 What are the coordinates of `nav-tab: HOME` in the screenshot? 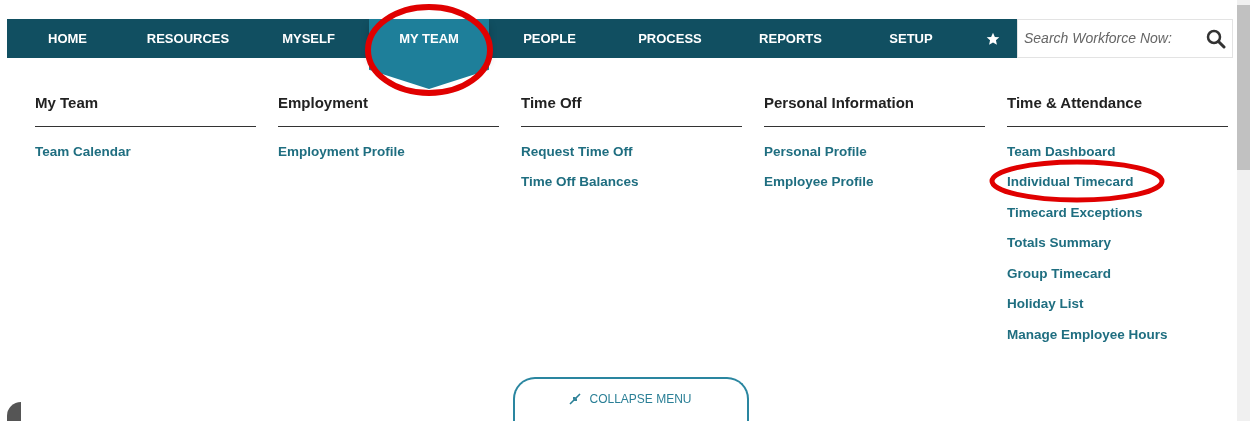 It's located at (67, 38).